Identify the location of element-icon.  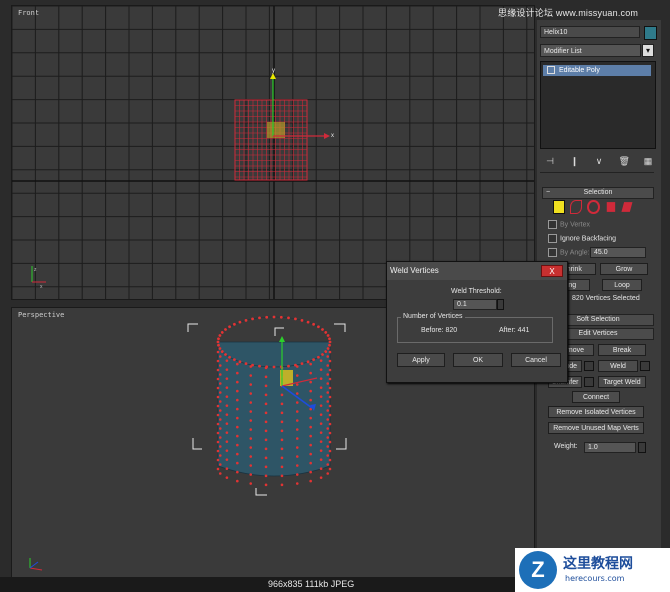
(627, 207).